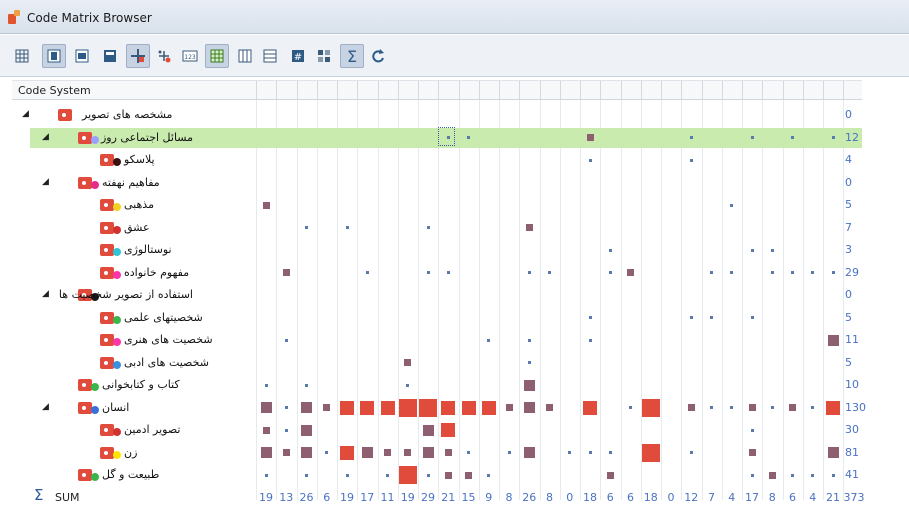 The height and width of the screenshot is (522, 909). What do you see at coordinates (454, 295) in the screenshot?
I see `code-row: ◢ استفاده از تصویر شخصیت ها 0` at bounding box center [454, 295].